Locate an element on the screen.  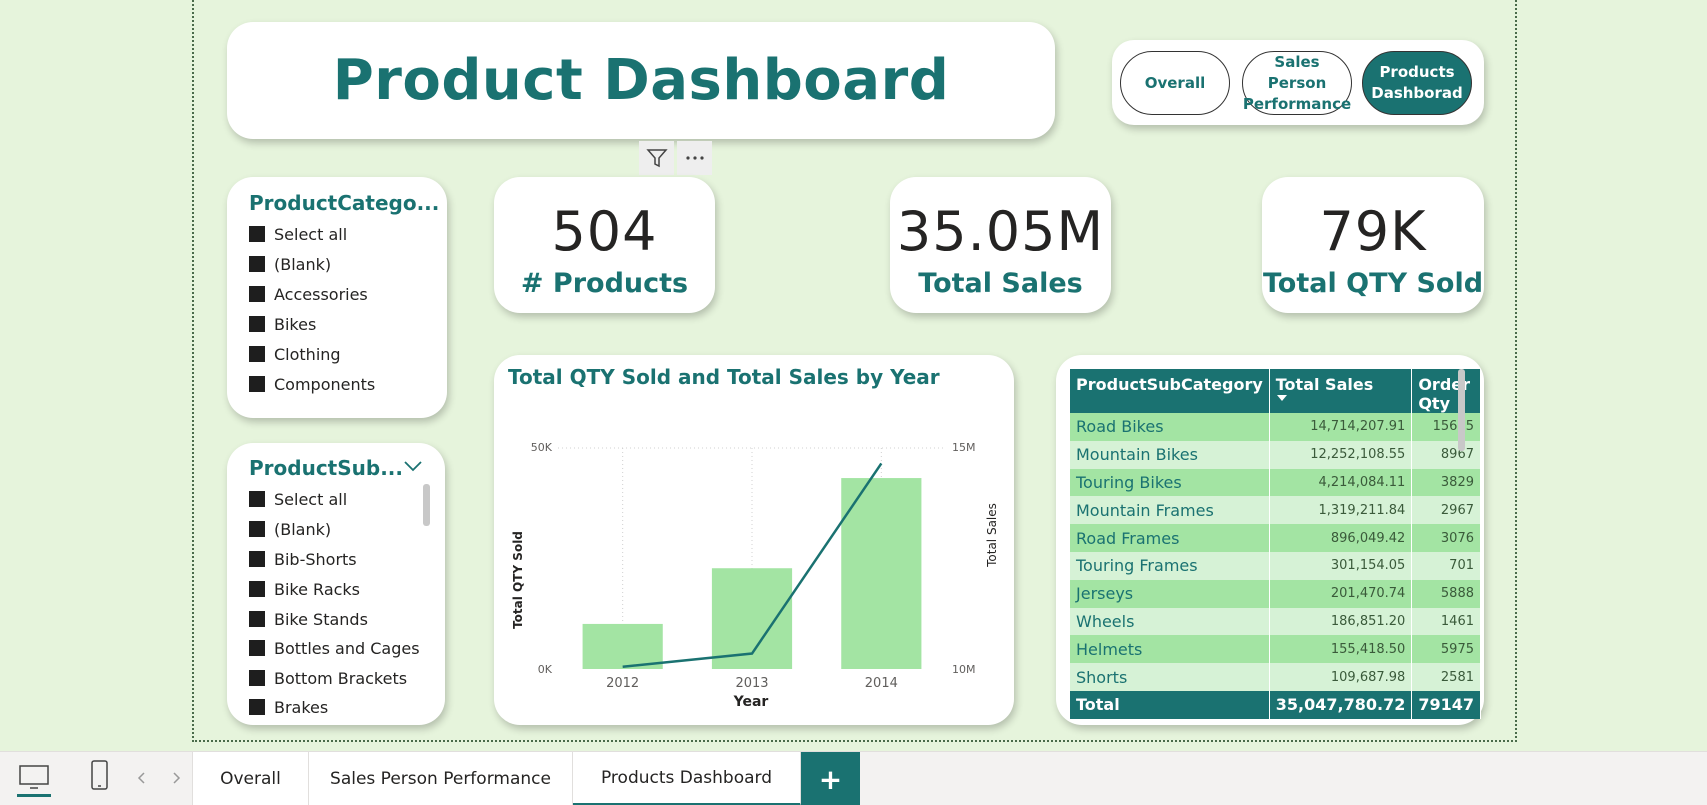
table-header-row: ProductSubCategory Total Sales Order Qty is located at coordinates (1275, 391).